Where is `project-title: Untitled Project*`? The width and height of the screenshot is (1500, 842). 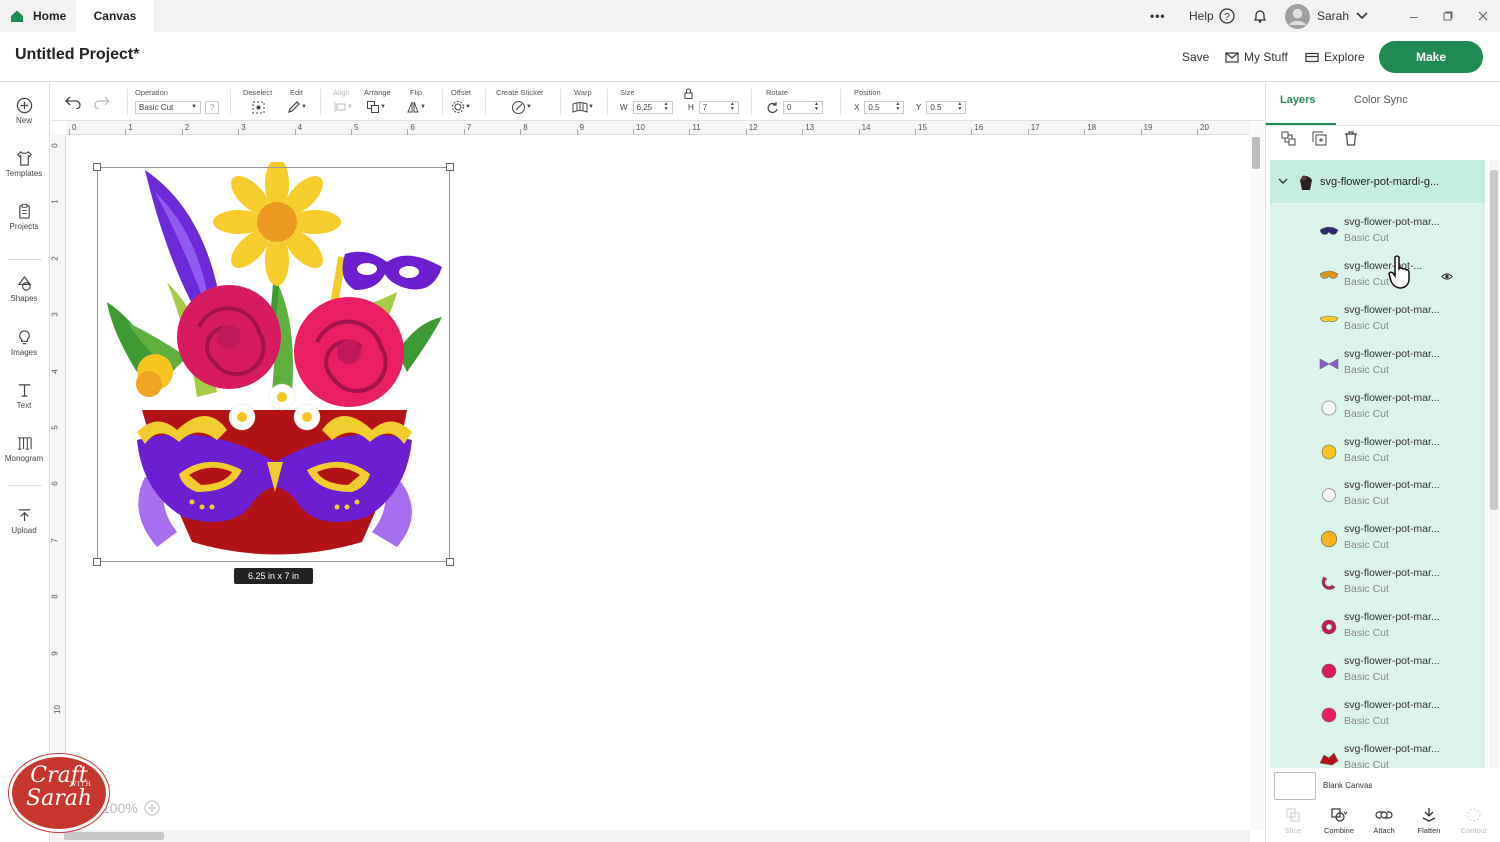
project-title: Untitled Project* is located at coordinates (77, 55).